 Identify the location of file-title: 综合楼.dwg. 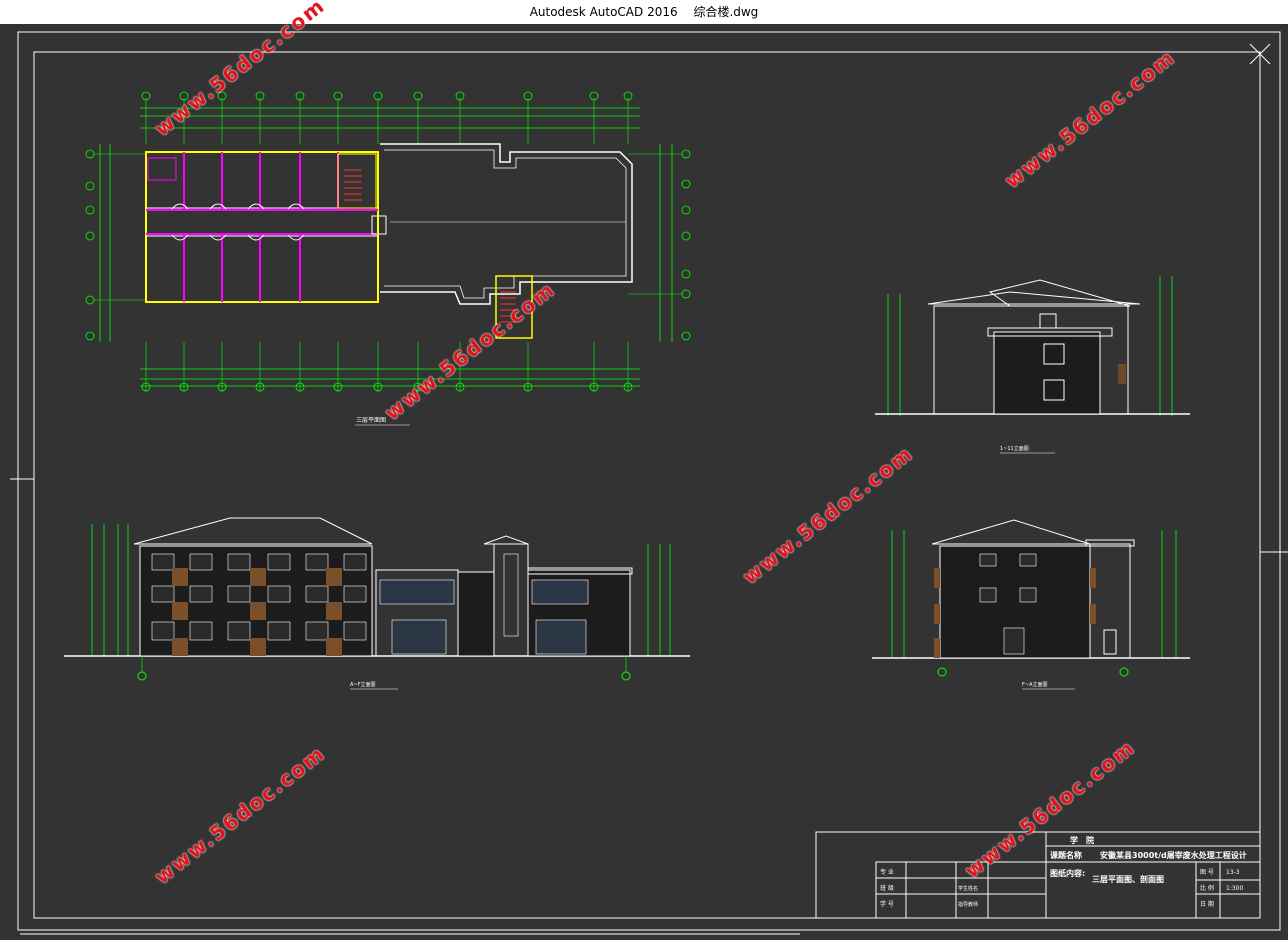
(726, 12).